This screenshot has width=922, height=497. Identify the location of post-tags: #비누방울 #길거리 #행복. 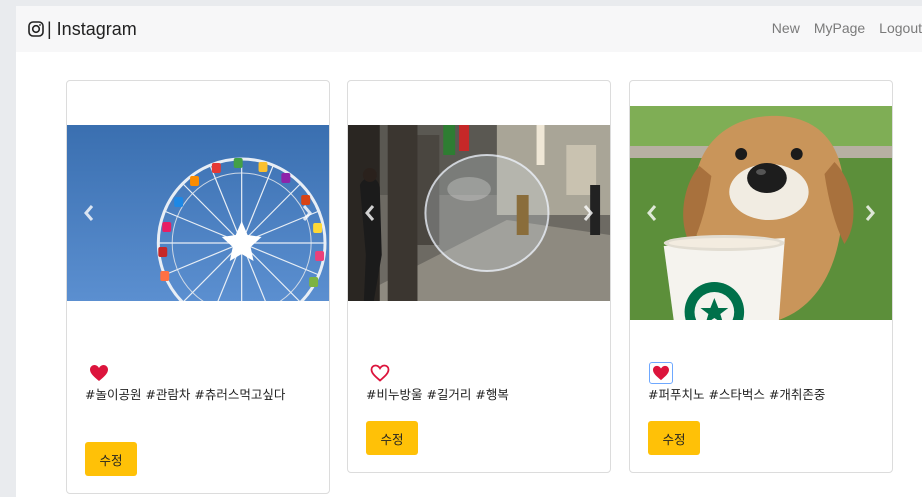
(437, 394).